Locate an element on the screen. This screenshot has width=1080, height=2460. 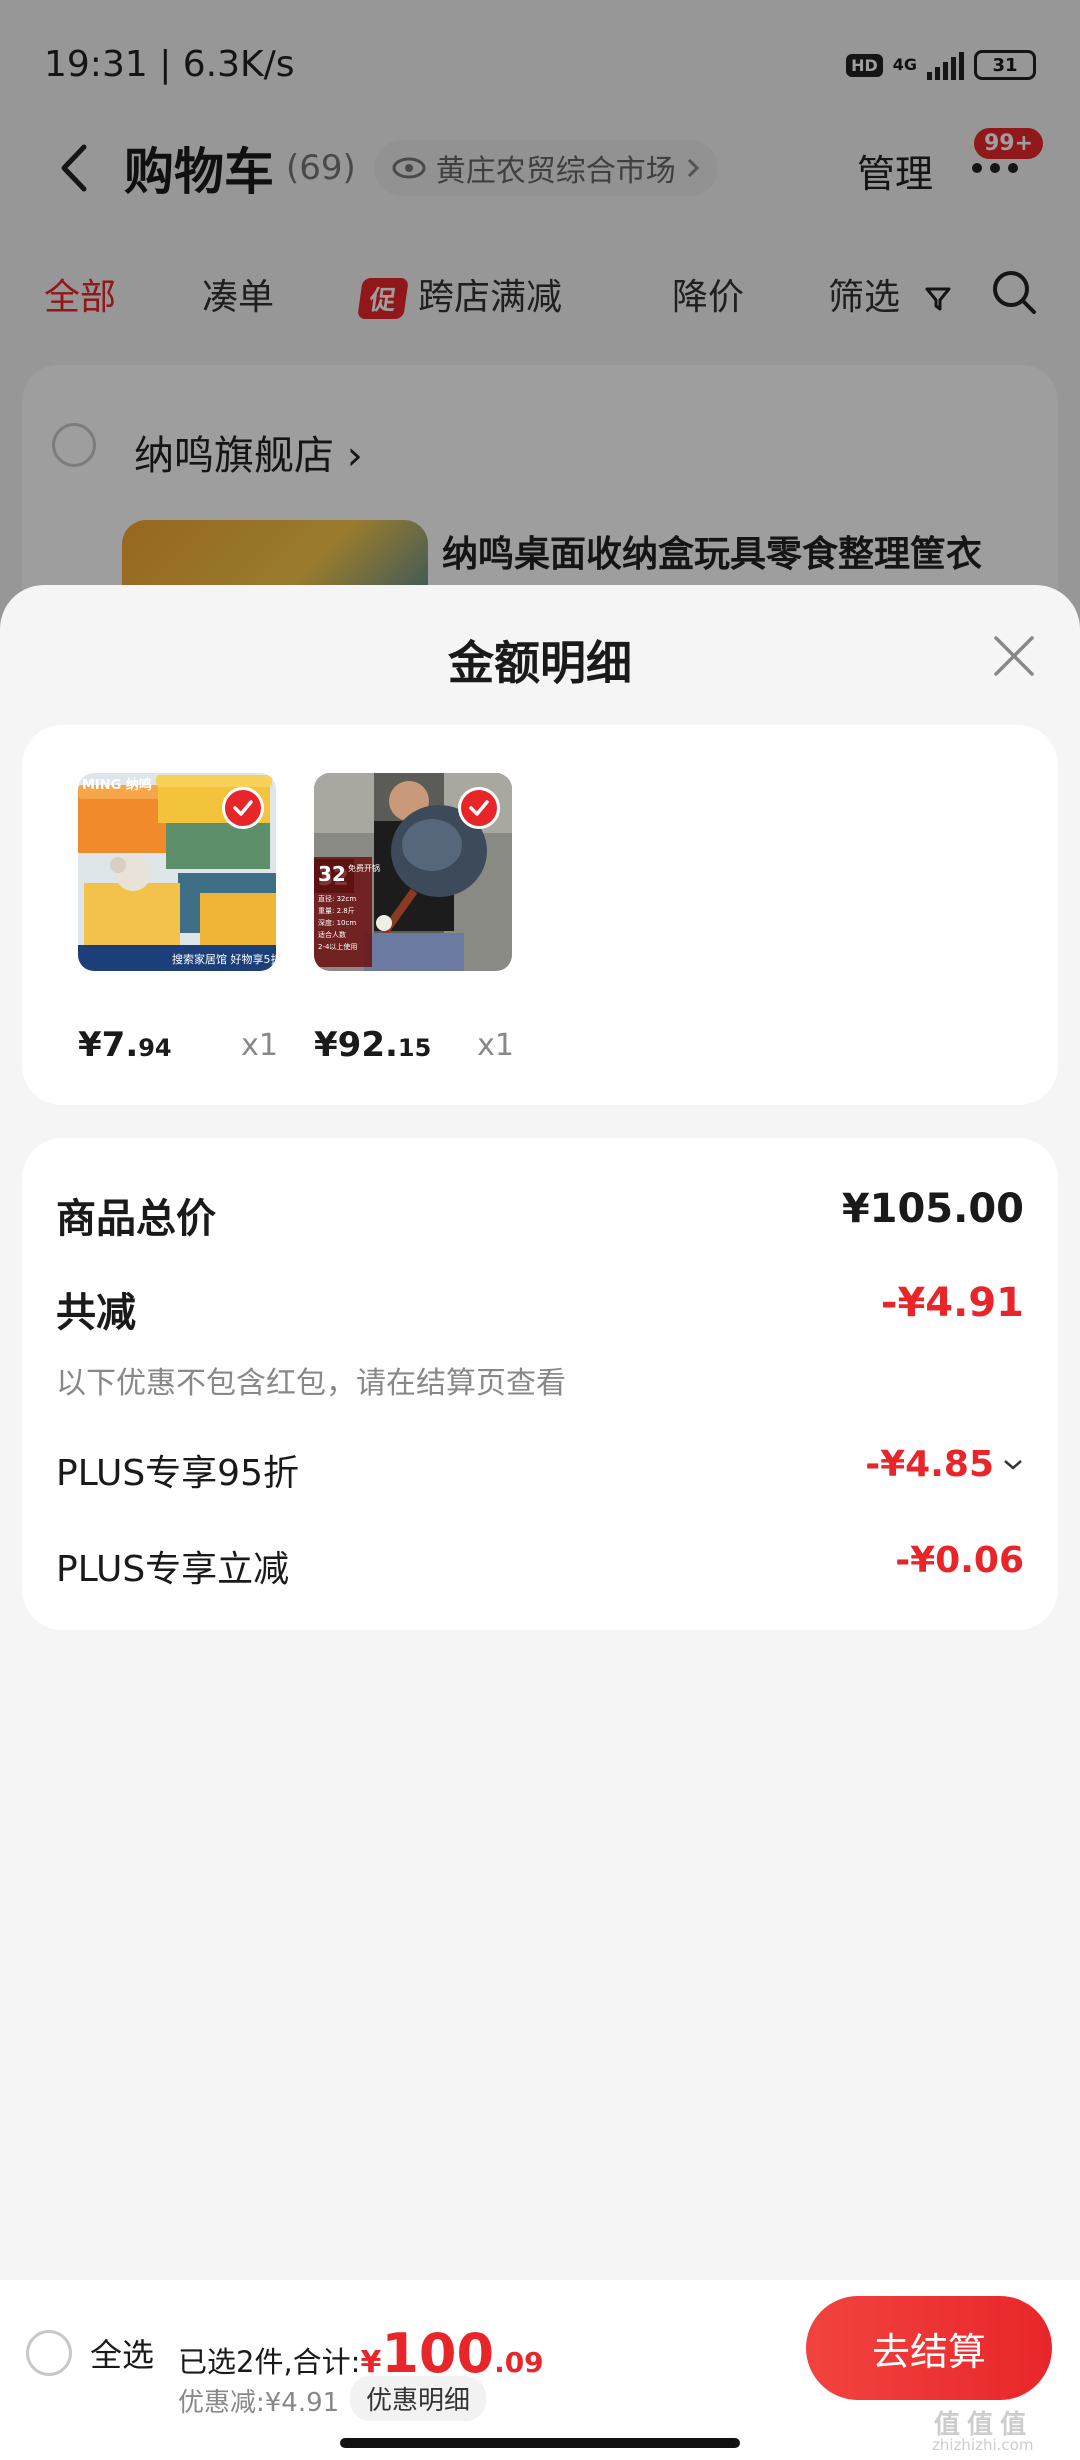
svg-text: 直径: 32cm is located at coordinates (337, 898).